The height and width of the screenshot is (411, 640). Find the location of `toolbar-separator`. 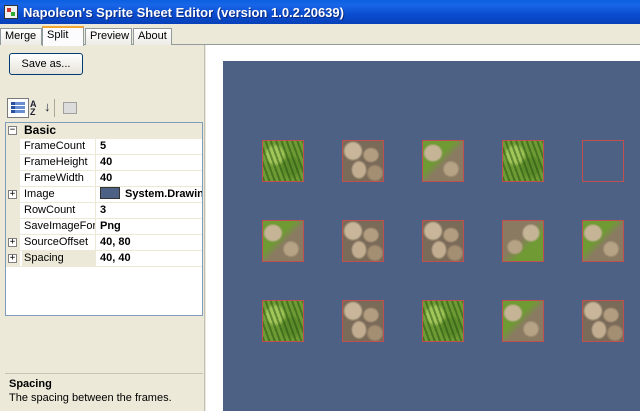

toolbar-separator is located at coordinates (54, 108).